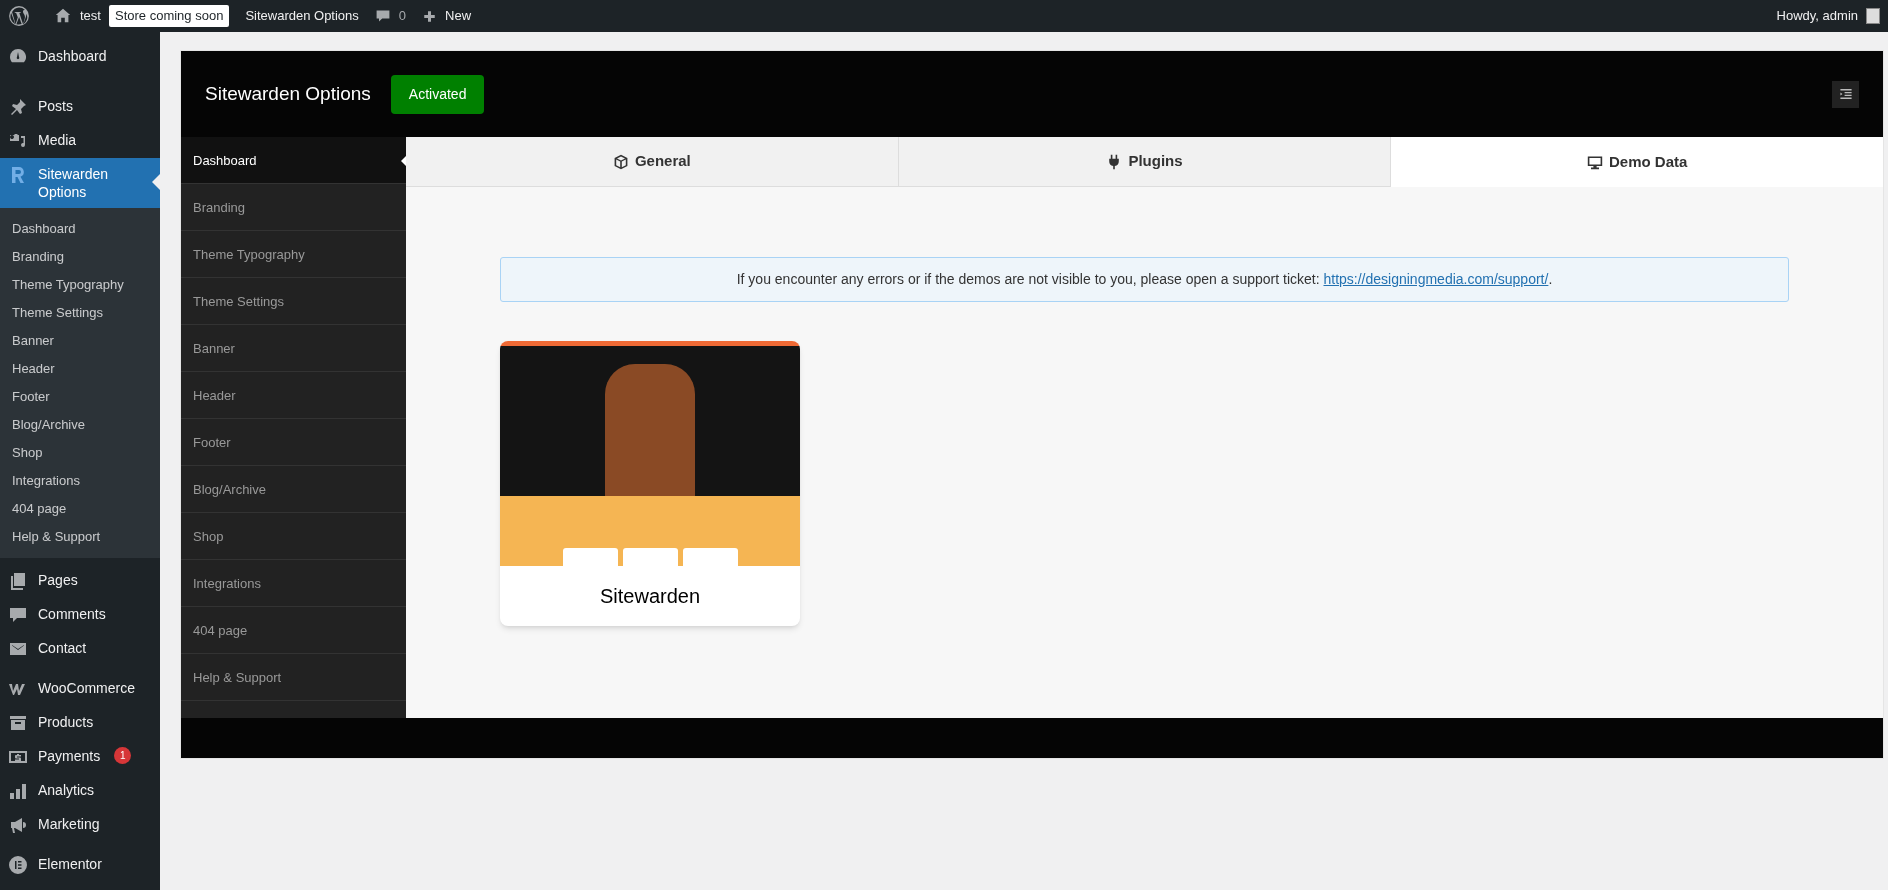 The image size is (1888, 890). What do you see at coordinates (19, 16) in the screenshot?
I see `wordpress-logo-icon` at bounding box center [19, 16].